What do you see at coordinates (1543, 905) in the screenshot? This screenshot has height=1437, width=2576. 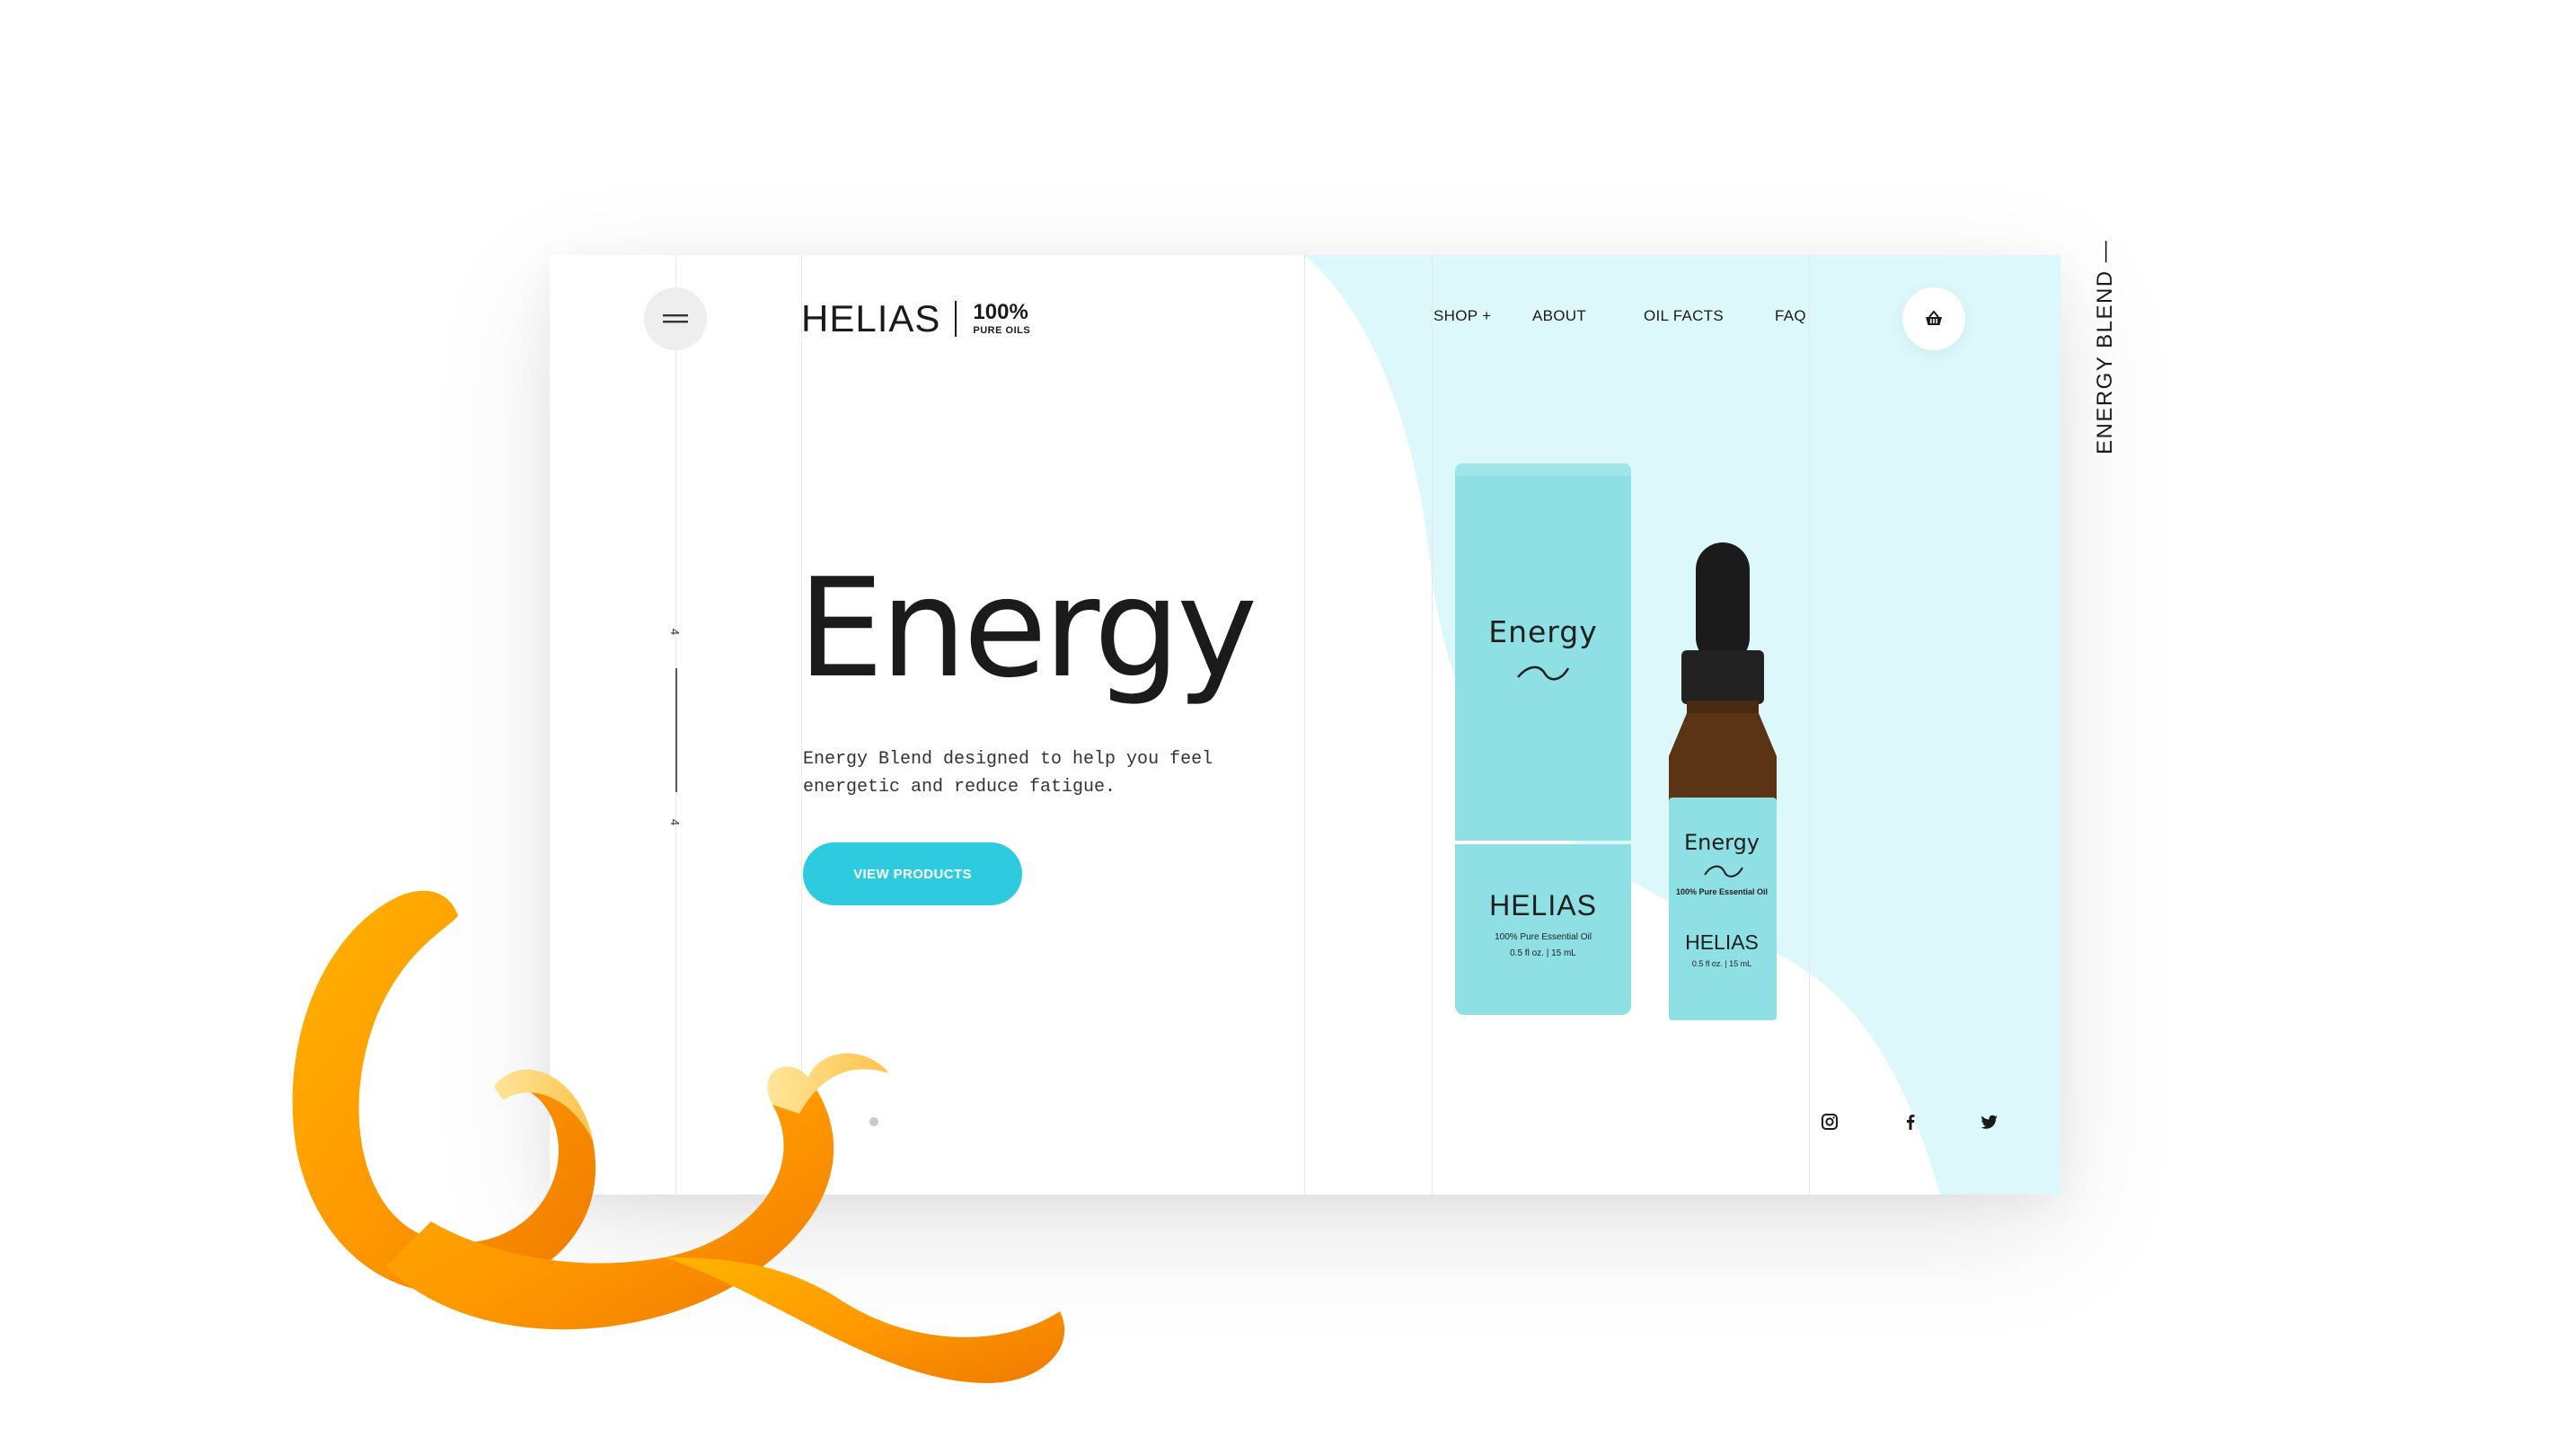 I see `tube-brand: HELIAS` at bounding box center [1543, 905].